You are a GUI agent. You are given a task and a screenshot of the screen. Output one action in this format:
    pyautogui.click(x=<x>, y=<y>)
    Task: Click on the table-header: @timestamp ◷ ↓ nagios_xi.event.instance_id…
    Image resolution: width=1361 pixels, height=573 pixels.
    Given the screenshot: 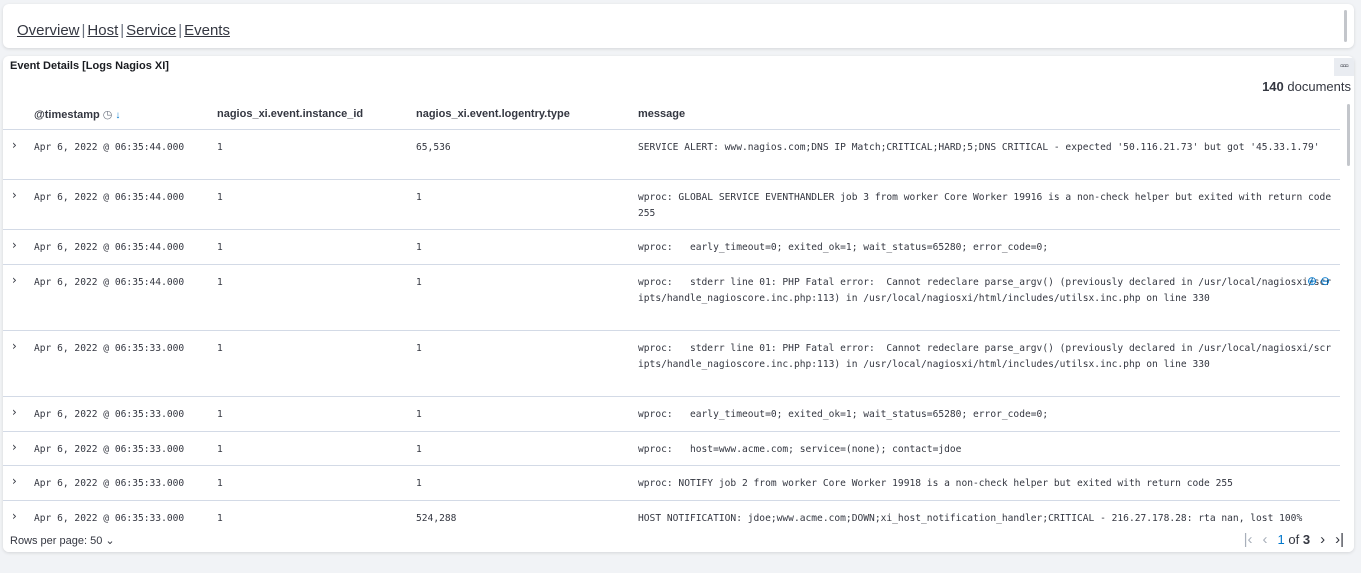 What is the action you would take?
    pyautogui.click(x=671, y=115)
    